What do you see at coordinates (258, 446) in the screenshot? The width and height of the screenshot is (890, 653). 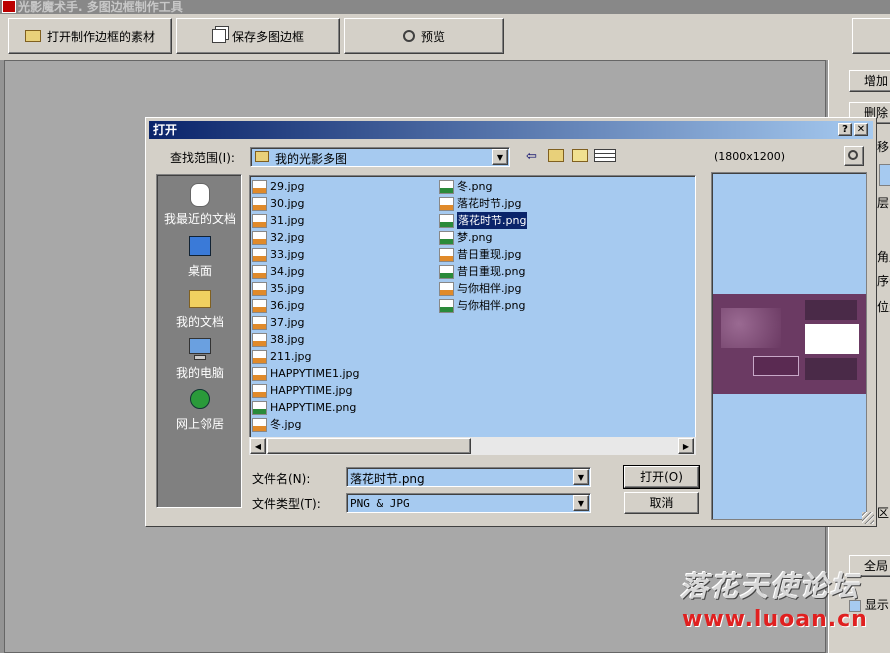 I see `scroll-left-icon: ◀` at bounding box center [258, 446].